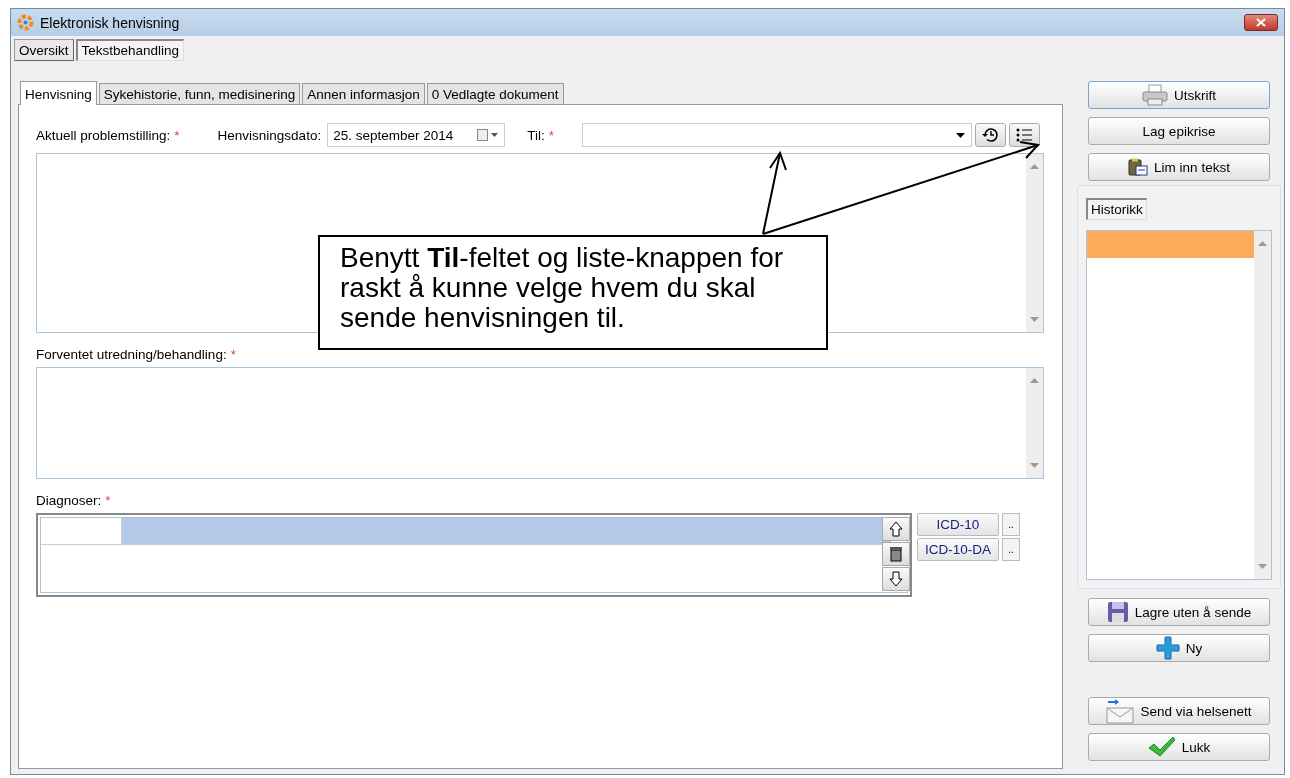  I want to click on action-button: Lag epikrise, so click(1179, 131).